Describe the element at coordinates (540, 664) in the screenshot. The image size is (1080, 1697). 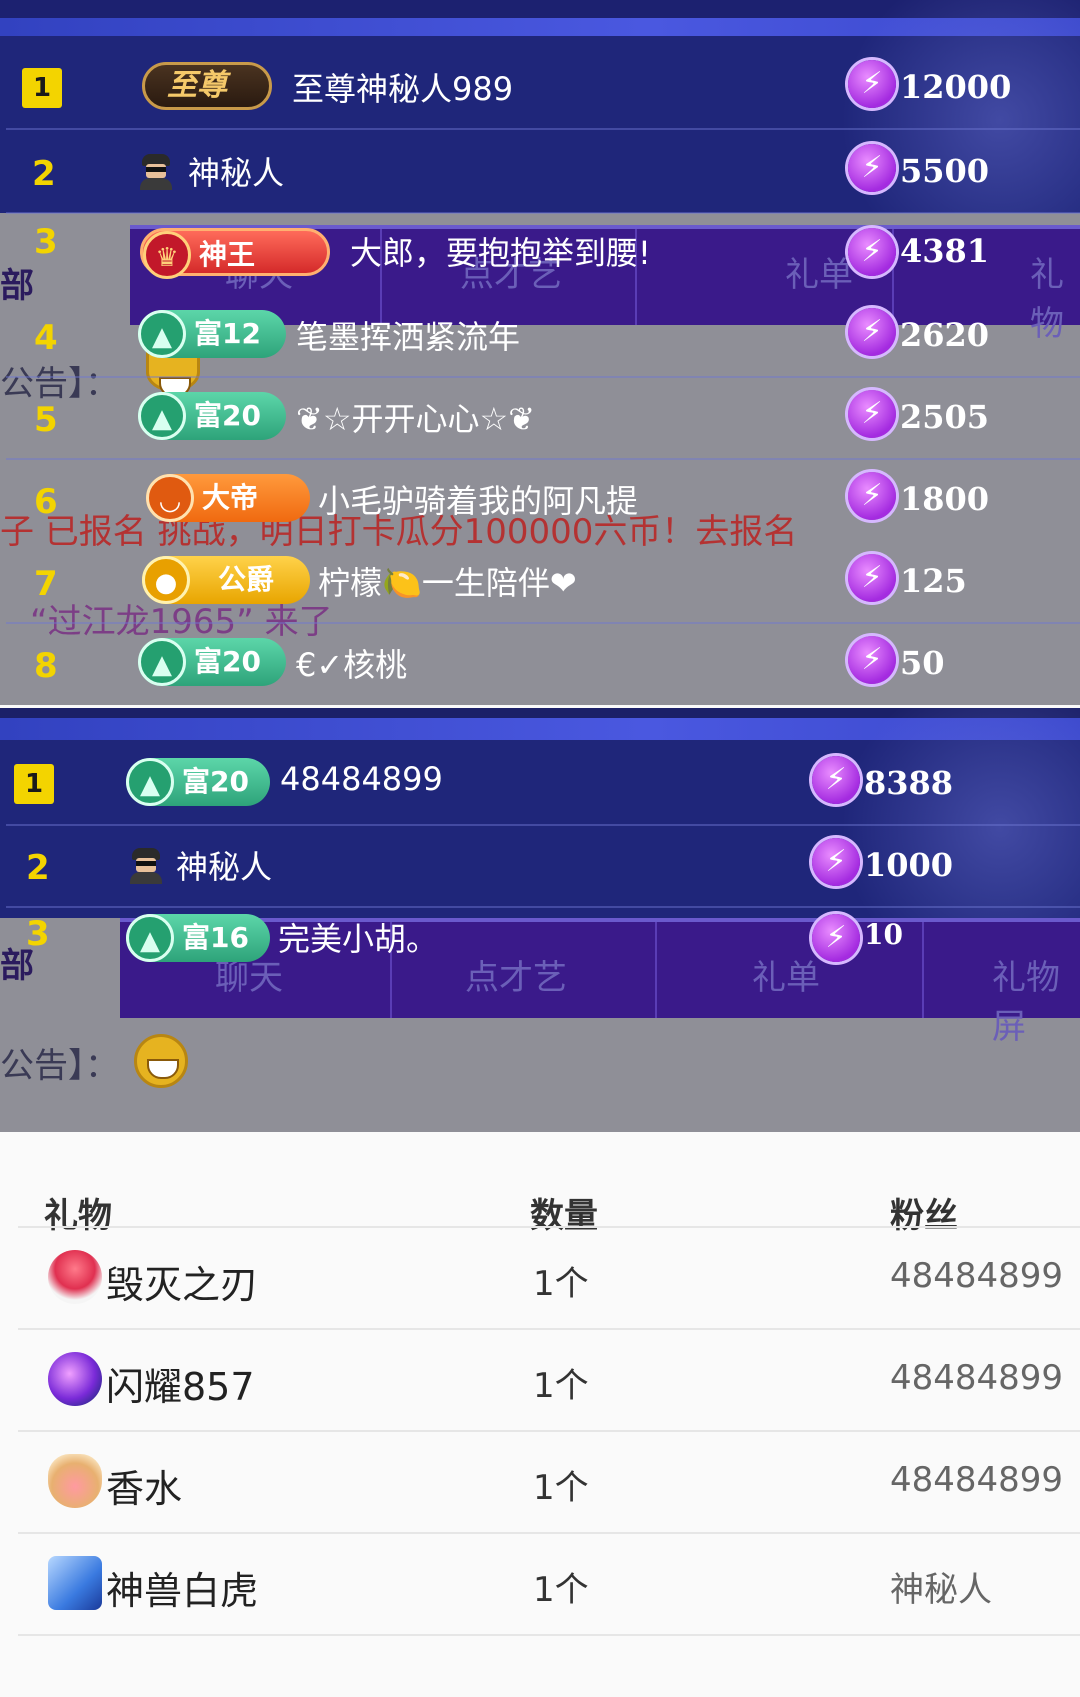
I see `rank-row: 8 ▲ 富20 €✓核桃 ⚡ 50` at that location.